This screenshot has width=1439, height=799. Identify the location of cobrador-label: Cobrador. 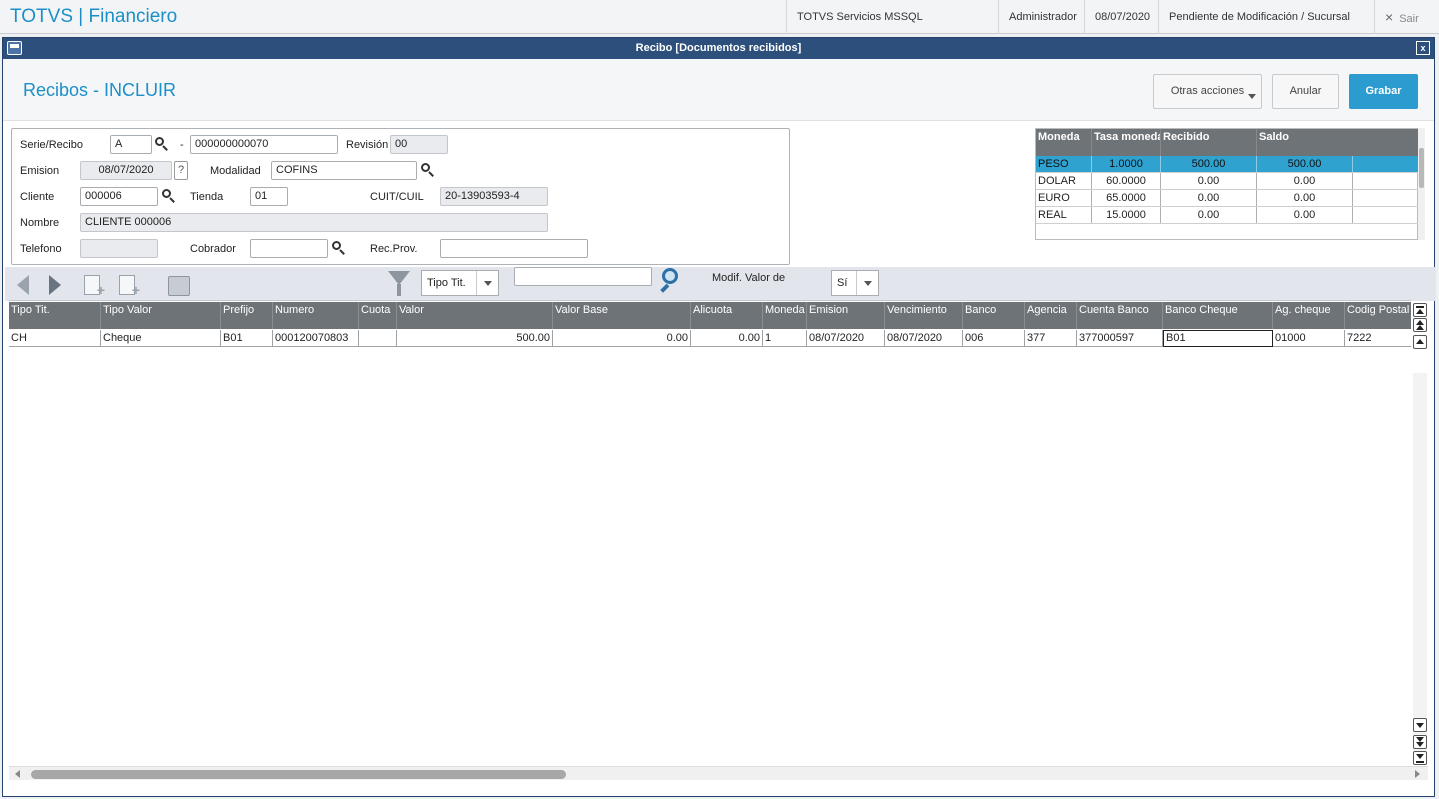
(213, 249).